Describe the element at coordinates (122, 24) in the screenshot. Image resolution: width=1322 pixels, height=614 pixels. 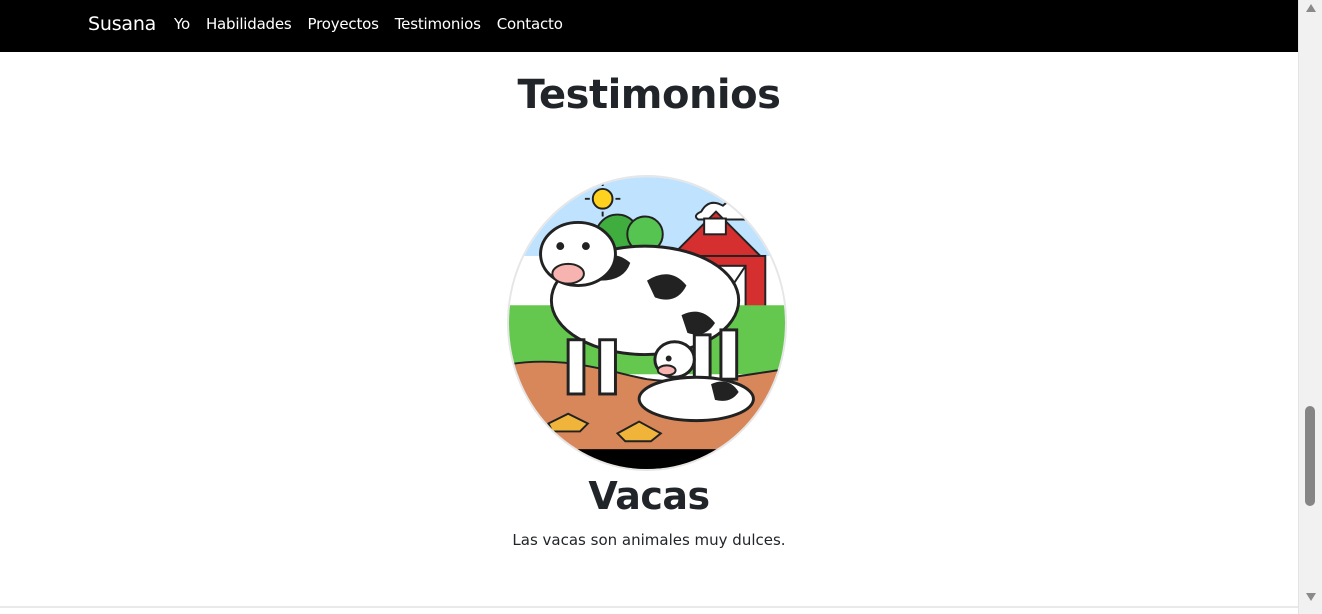
I see `brand-link: Susana` at that location.